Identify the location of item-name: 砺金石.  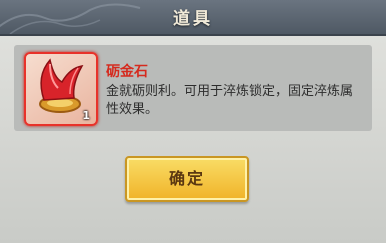
(127, 72).